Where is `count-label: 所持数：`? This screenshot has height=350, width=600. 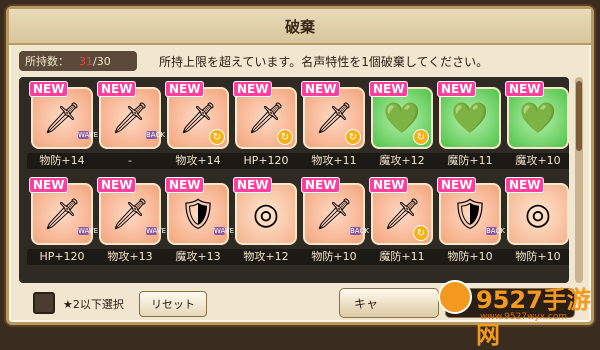
count-label: 所持数： is located at coordinates (47, 61).